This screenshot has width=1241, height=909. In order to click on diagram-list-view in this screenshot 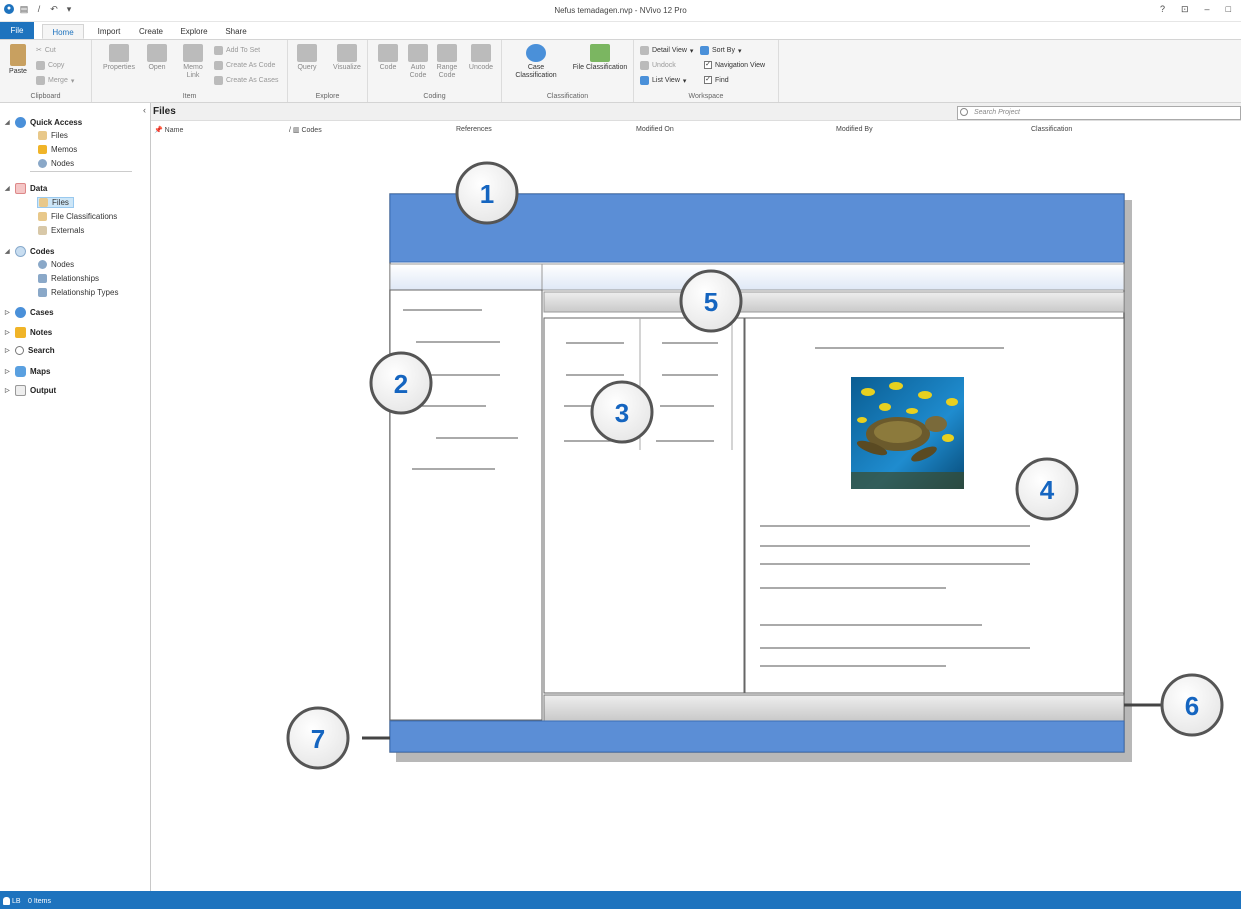, I will do `click(644, 505)`.